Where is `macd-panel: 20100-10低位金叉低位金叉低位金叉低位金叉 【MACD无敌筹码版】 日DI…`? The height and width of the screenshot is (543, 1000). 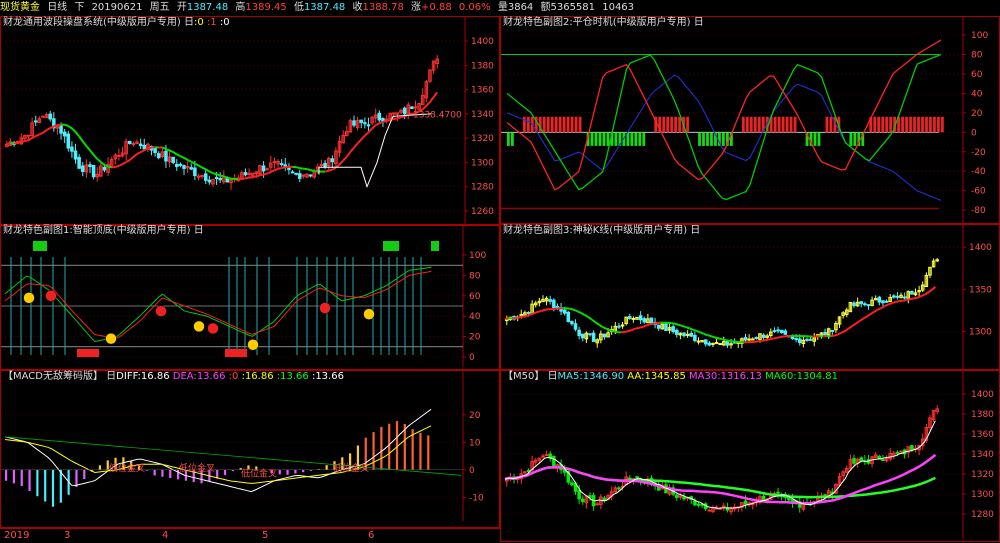
macd-panel: 20100-10低位金叉低位金叉低位金叉低位金叉 【MACD无敌筹码版】 日DI… is located at coordinates (250, 449).